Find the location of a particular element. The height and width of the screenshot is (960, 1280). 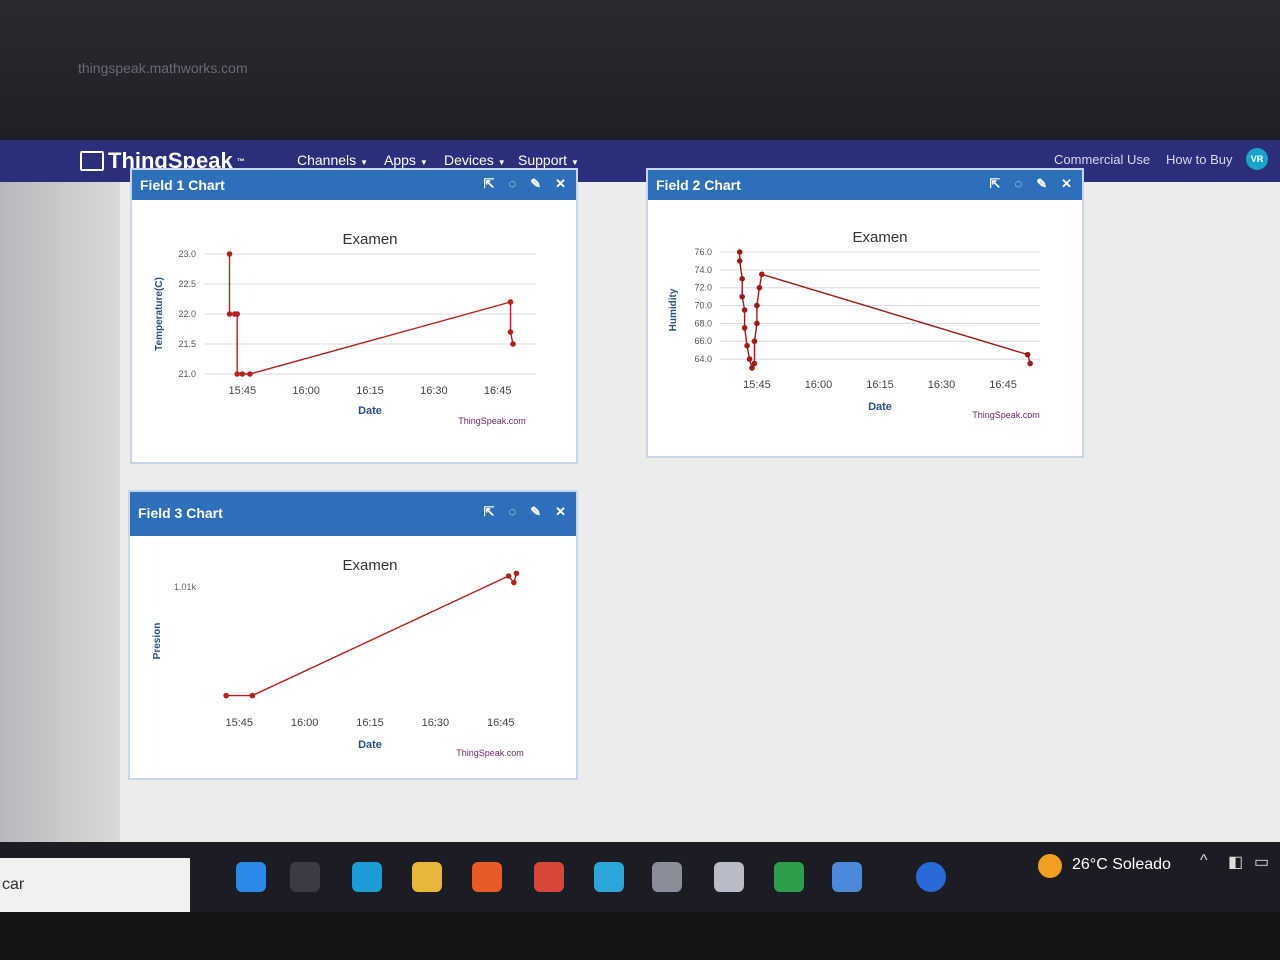

task-view-icon is located at coordinates (305, 877).